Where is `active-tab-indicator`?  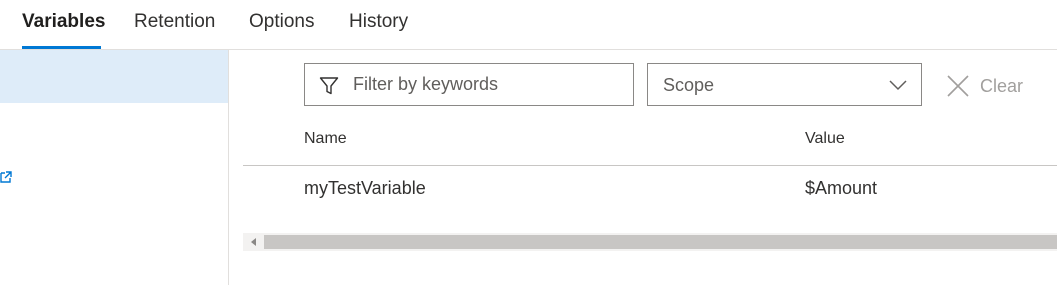 active-tab-indicator is located at coordinates (61, 47).